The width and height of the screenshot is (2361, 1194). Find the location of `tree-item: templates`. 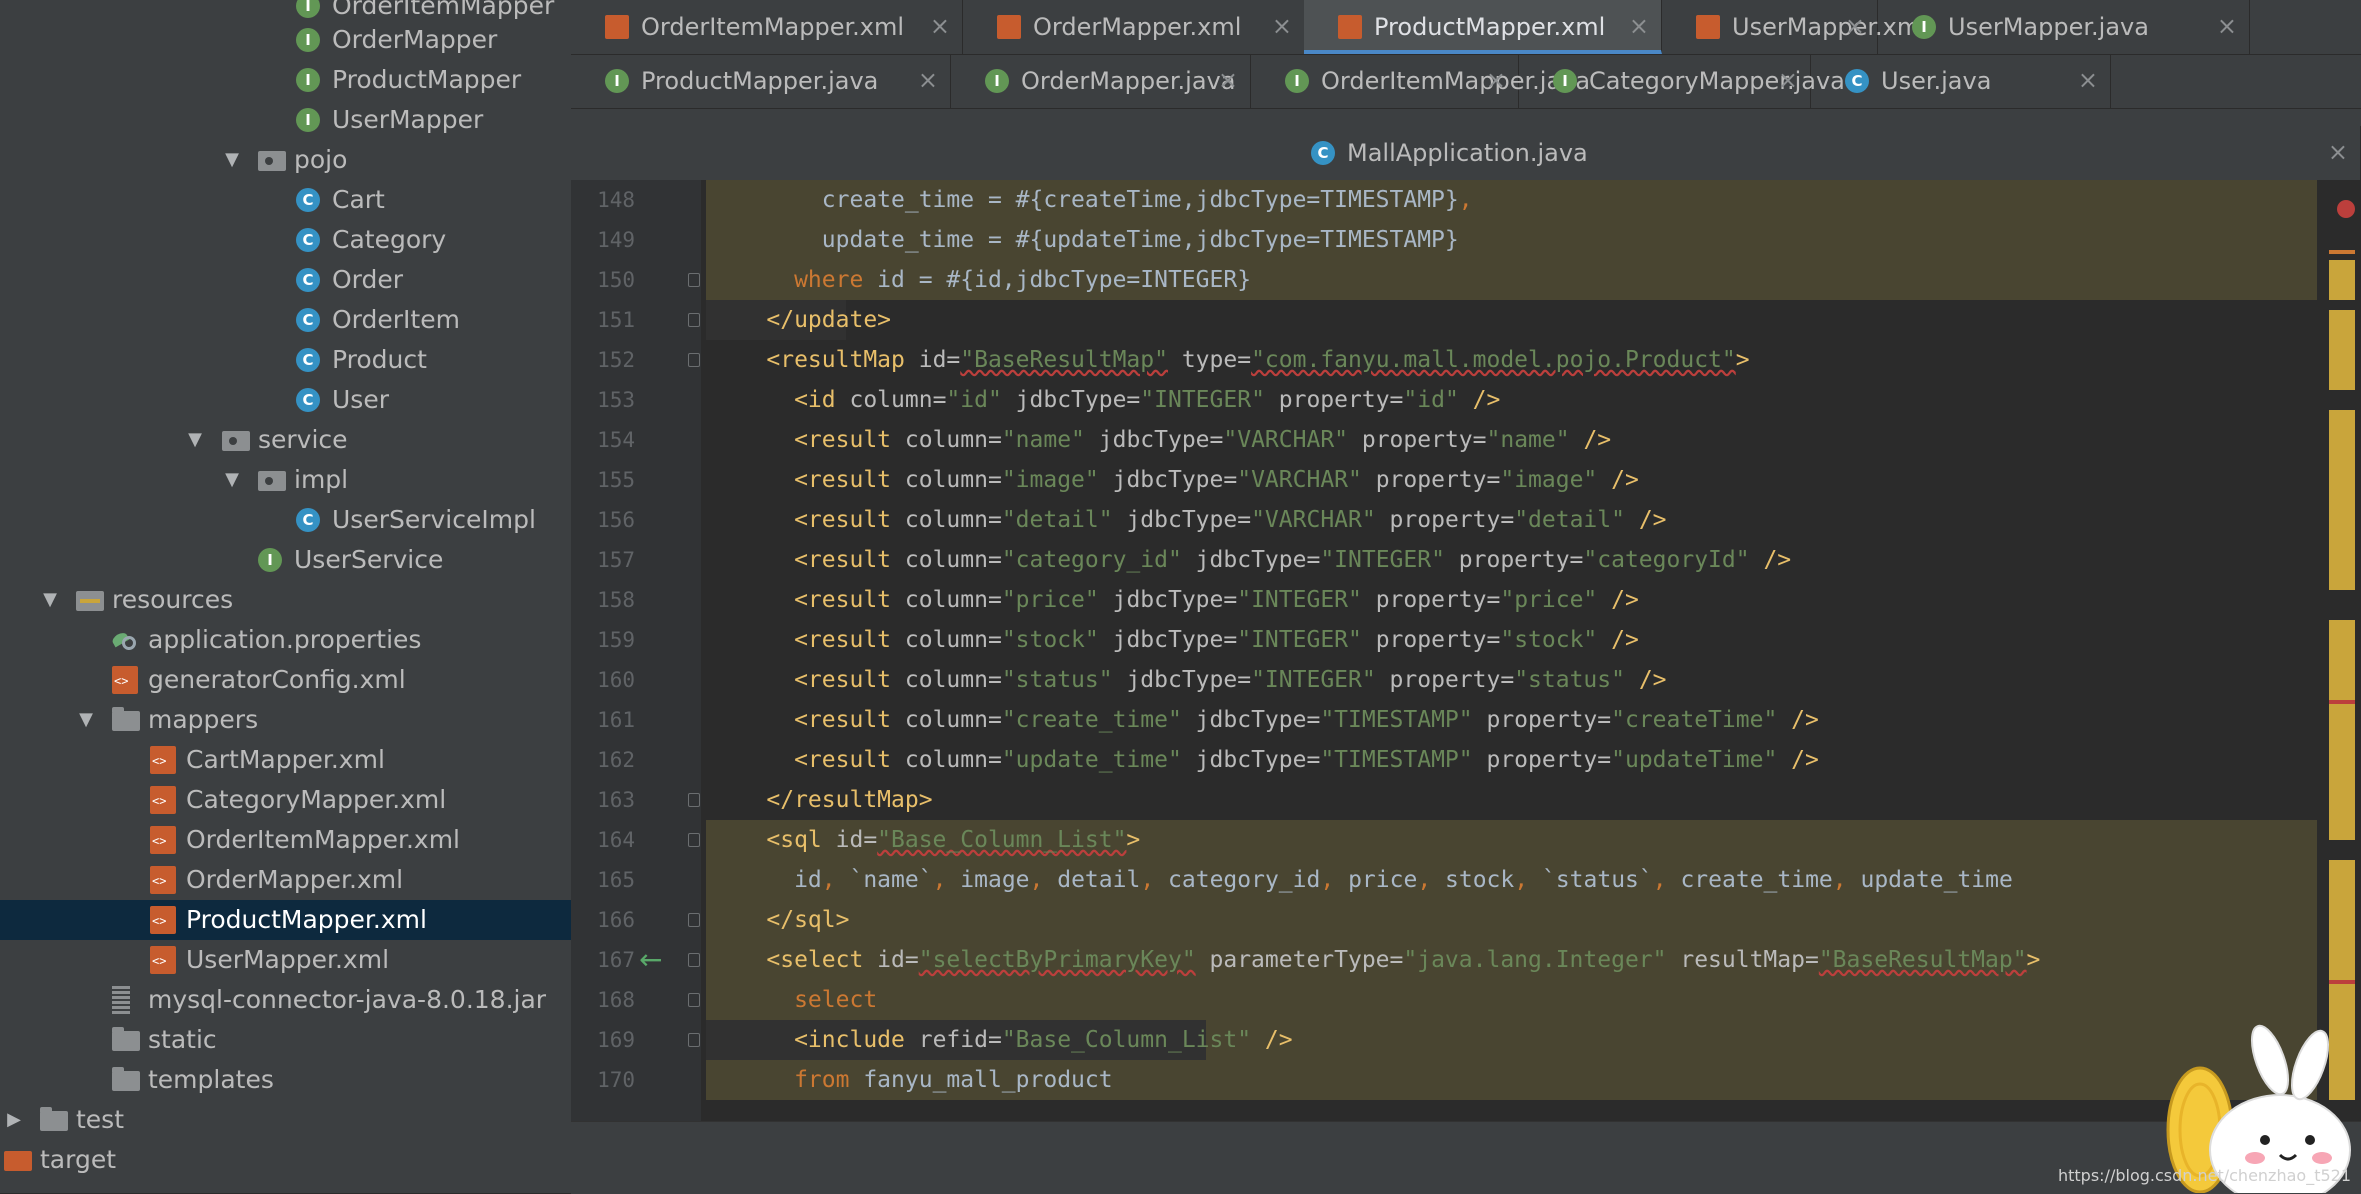

tree-item: templates is located at coordinates (285, 1080).